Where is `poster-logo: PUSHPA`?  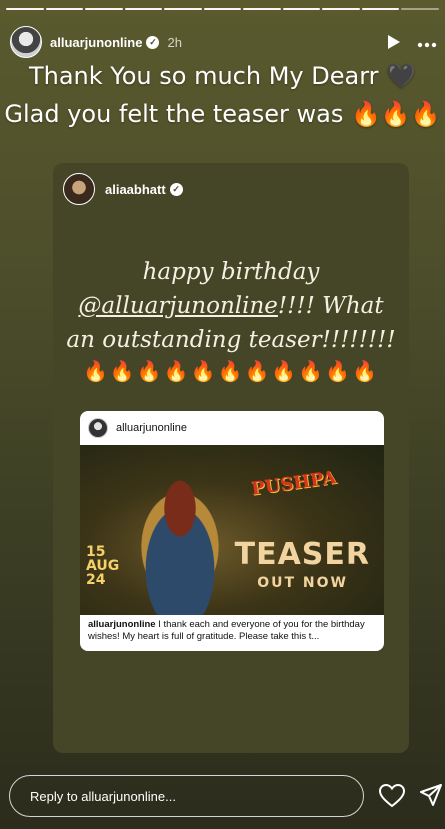
poster-logo: PUSHPA is located at coordinates (293, 483).